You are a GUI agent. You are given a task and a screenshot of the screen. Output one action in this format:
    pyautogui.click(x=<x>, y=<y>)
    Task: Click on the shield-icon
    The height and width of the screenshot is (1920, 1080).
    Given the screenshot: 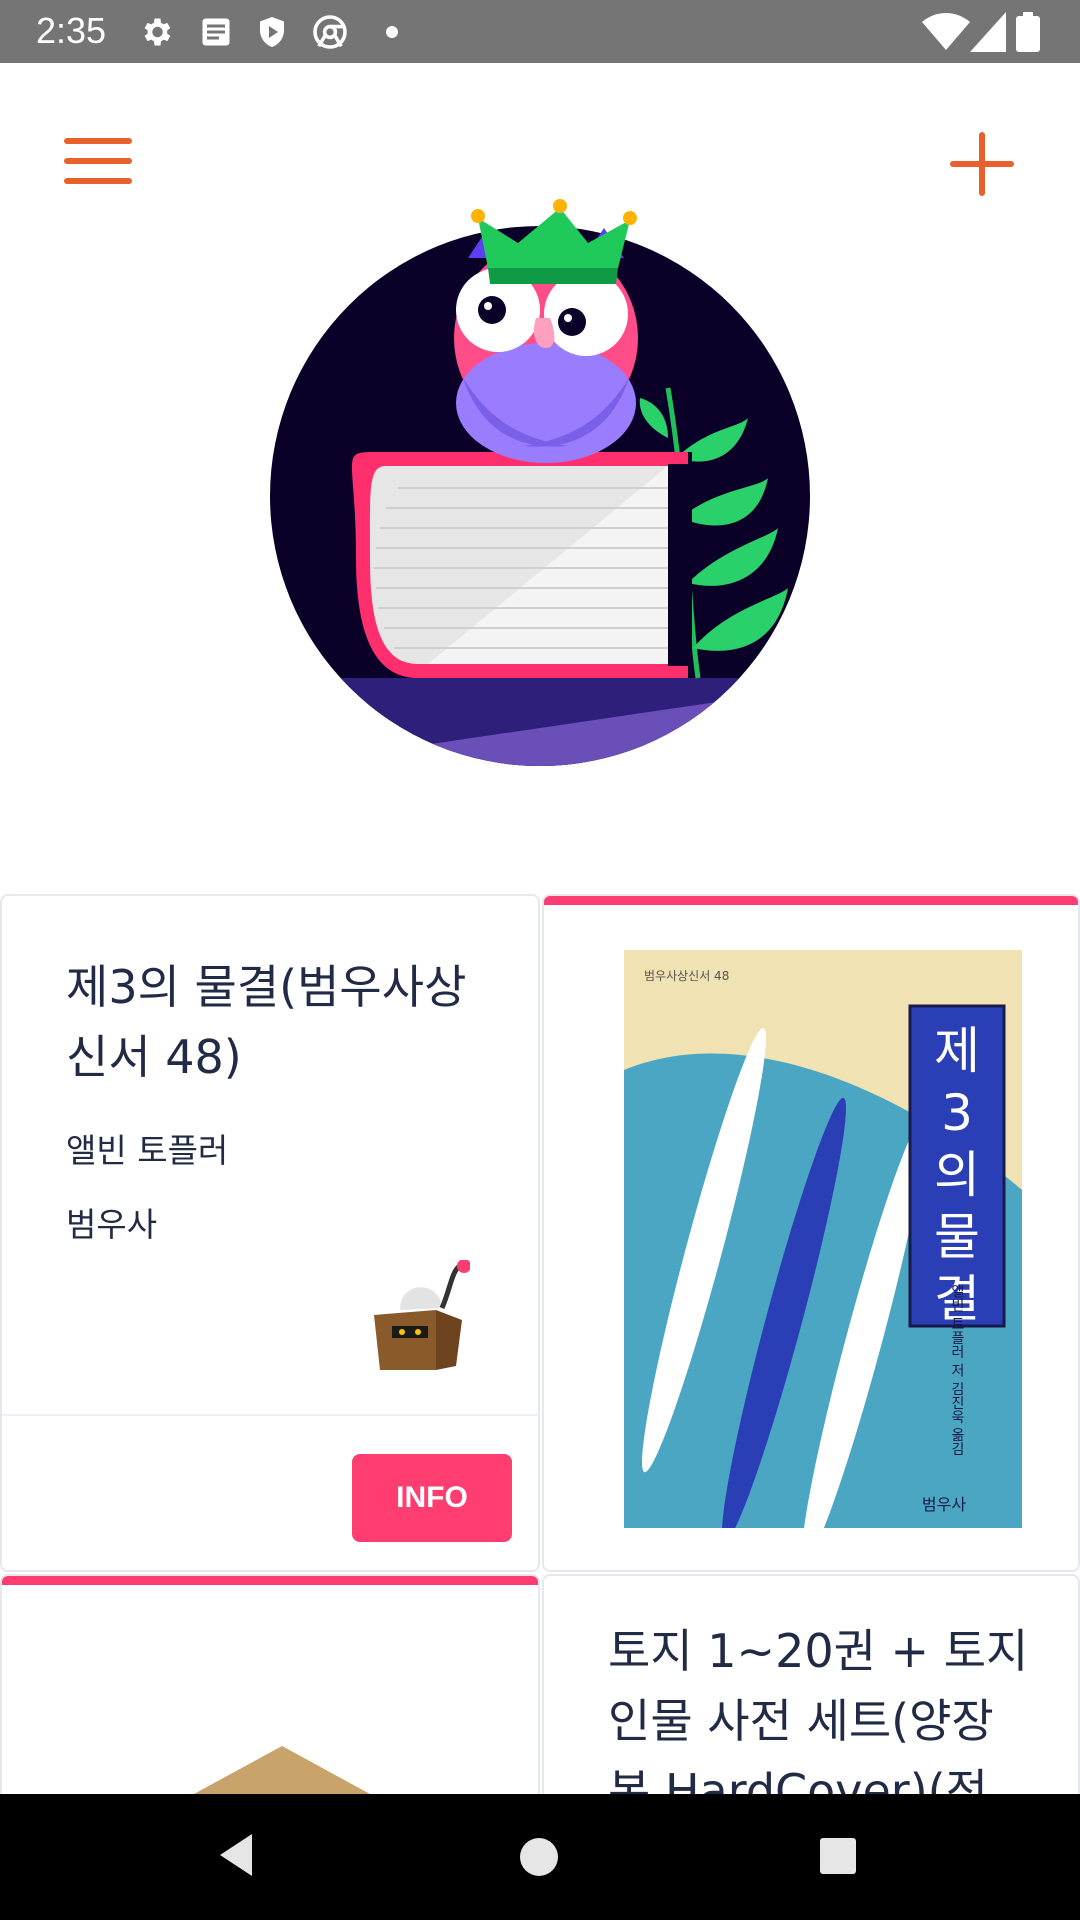 What is the action you would take?
    pyautogui.click(x=272, y=32)
    